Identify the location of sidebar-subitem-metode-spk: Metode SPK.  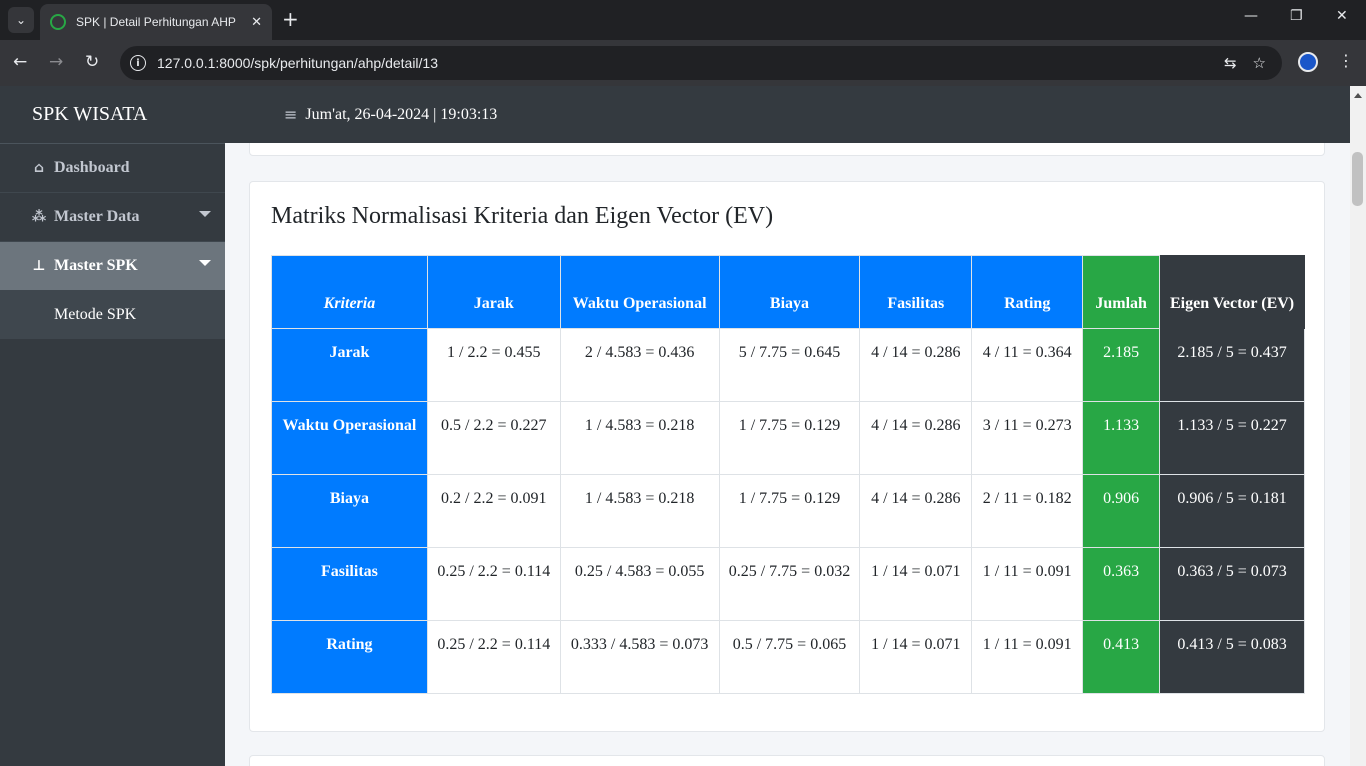
(112, 315).